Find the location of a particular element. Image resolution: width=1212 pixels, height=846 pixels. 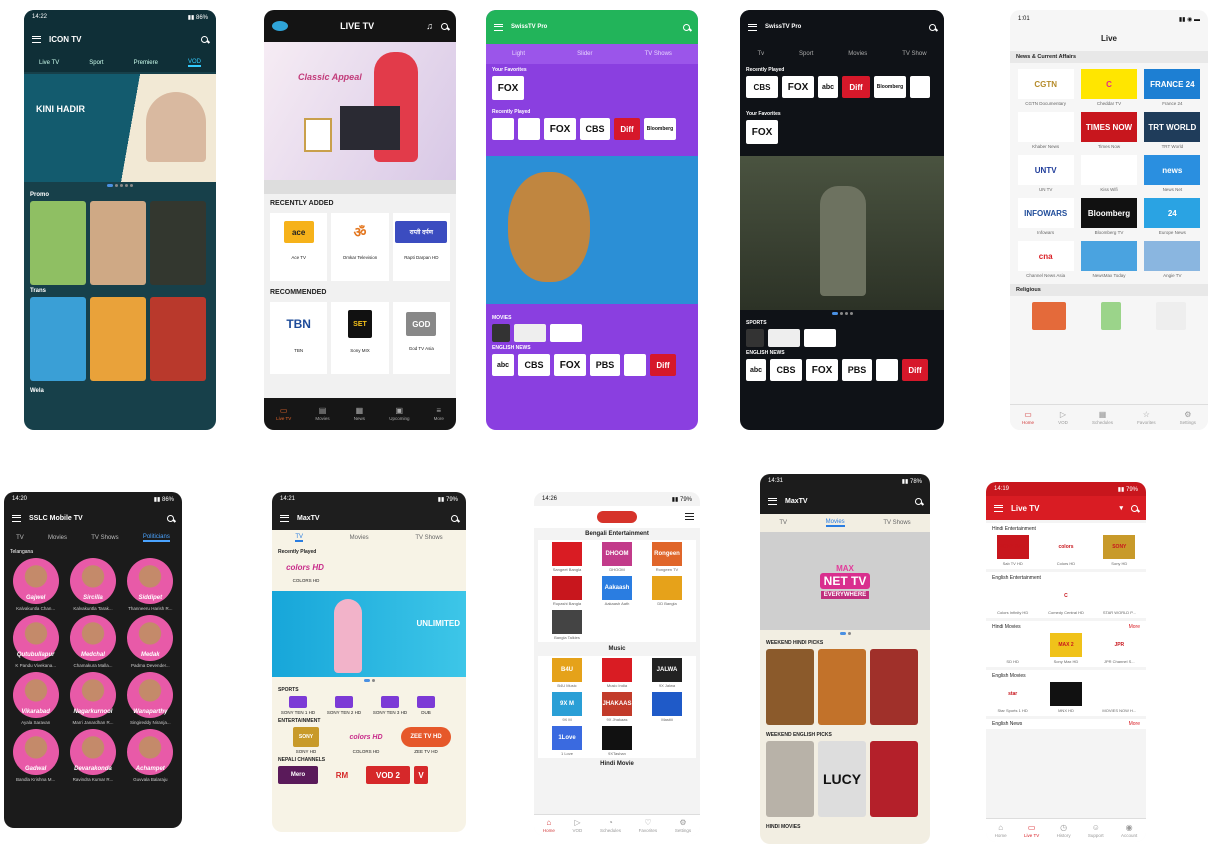

nav-news: ▦ News is located at coordinates (359, 414).